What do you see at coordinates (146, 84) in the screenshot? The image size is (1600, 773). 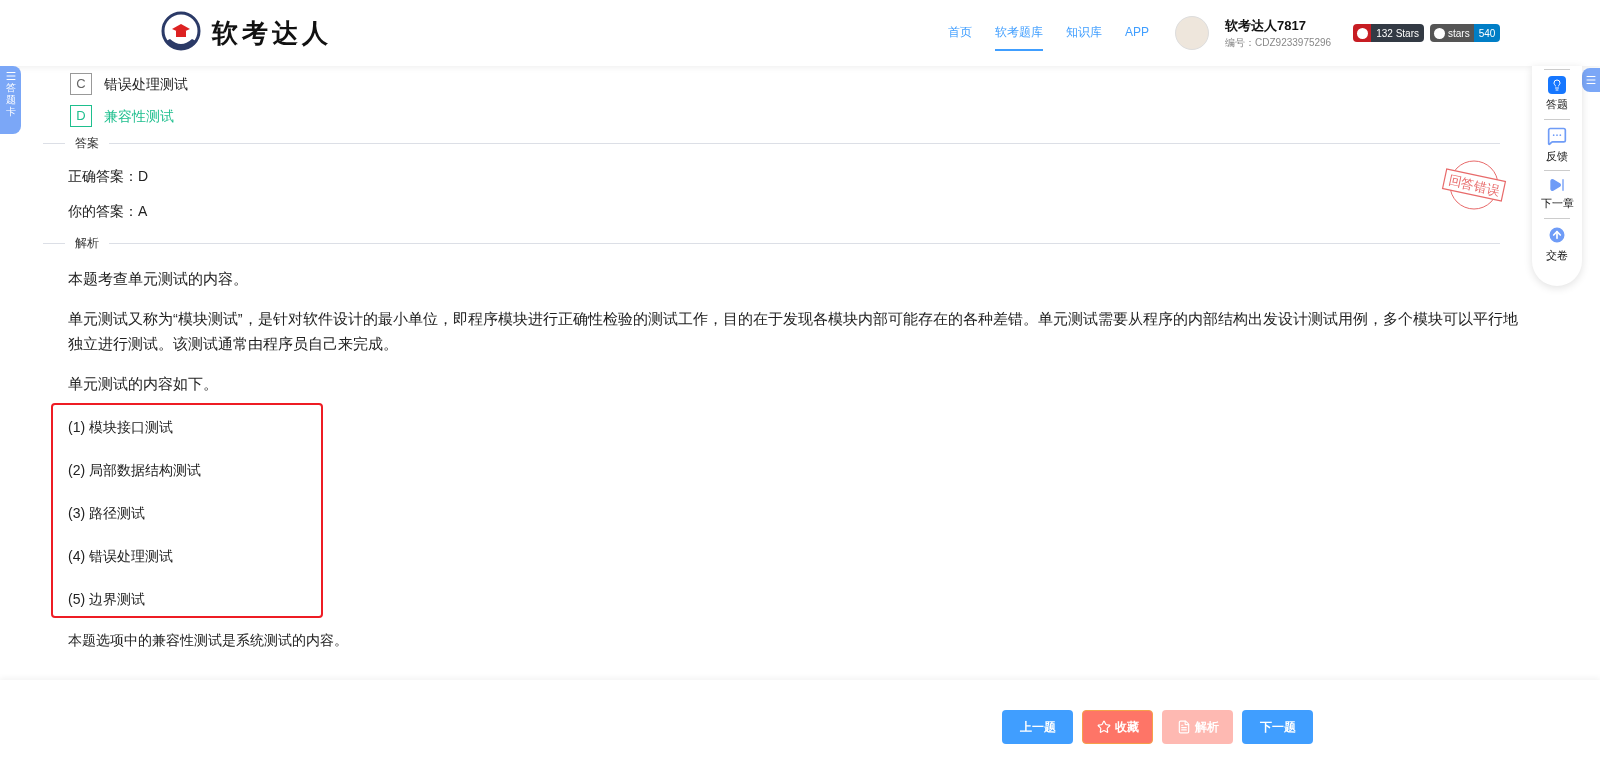 I see `option-text: 错误处理测试` at bounding box center [146, 84].